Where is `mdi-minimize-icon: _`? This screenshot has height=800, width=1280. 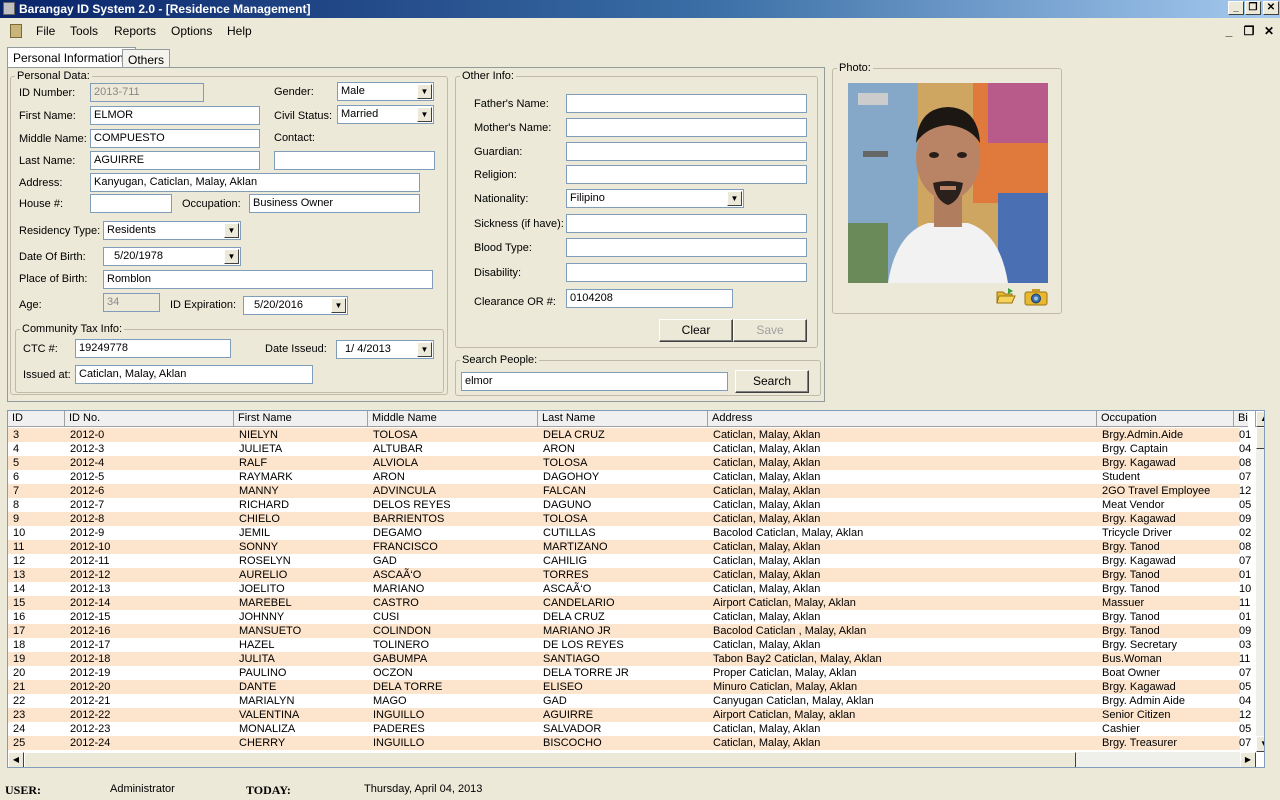
mdi-minimize-icon: _ is located at coordinates (1229, 31).